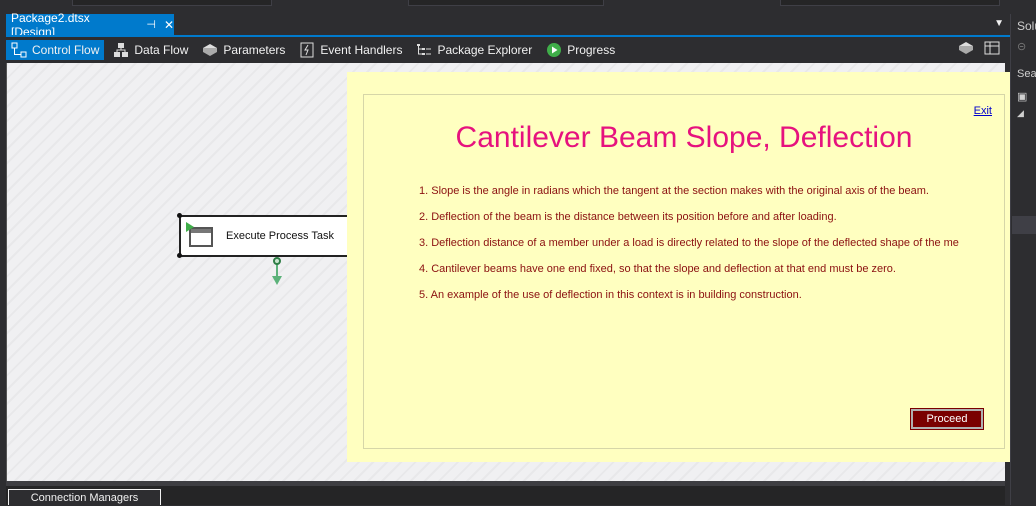  Describe the element at coordinates (518, 7) in the screenshot. I see `top-strip` at that location.